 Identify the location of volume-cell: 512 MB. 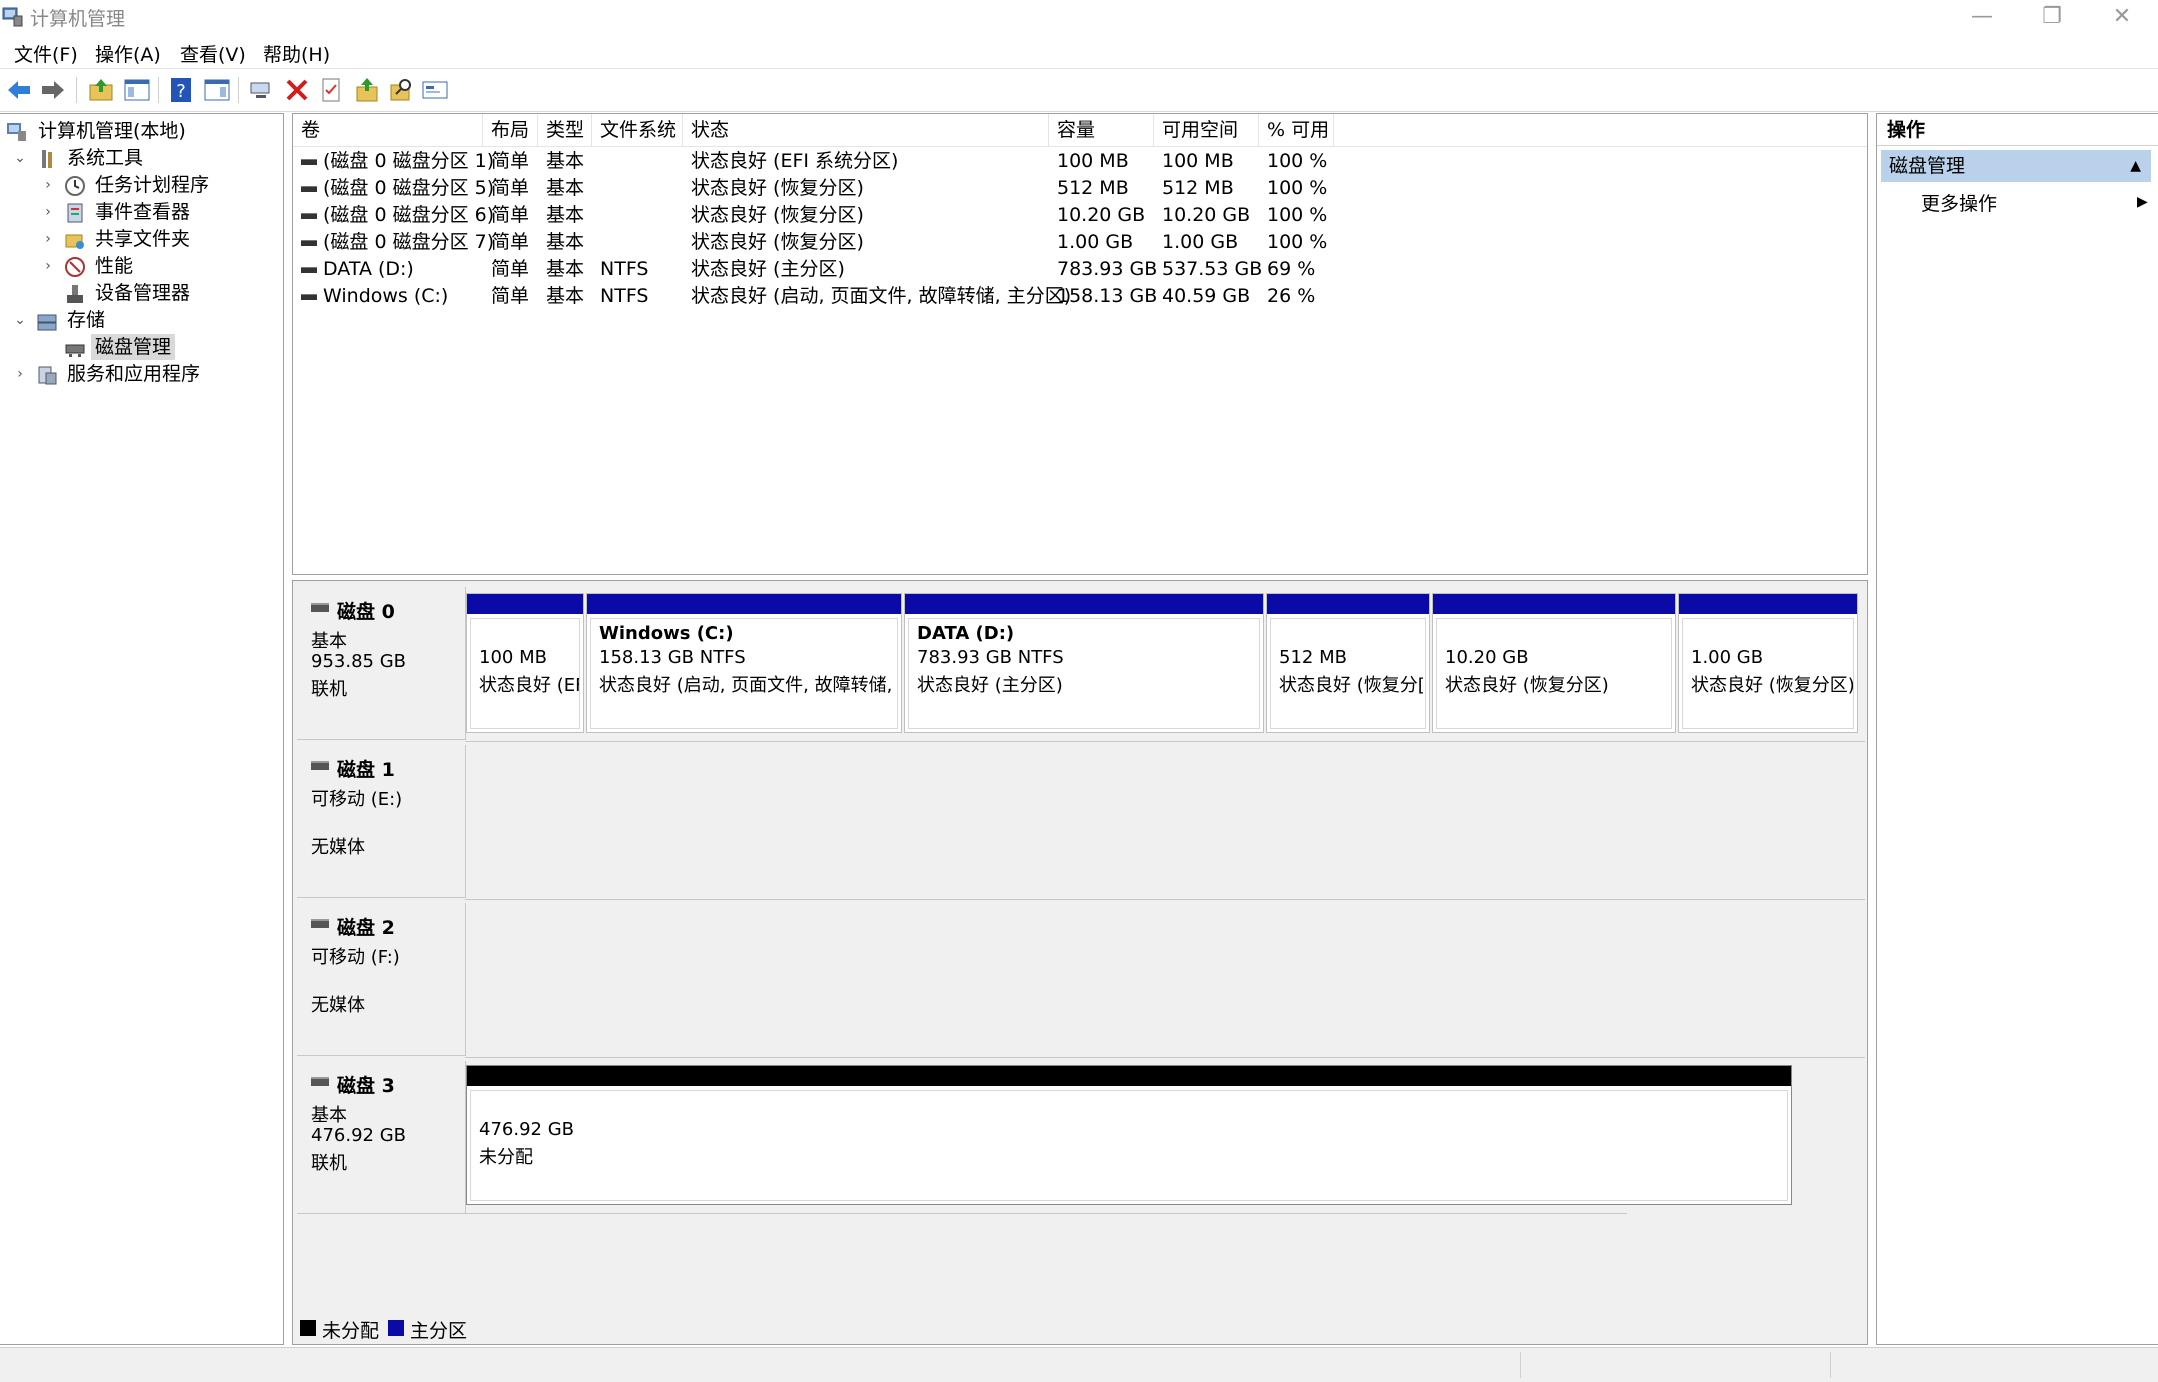
(1198, 188).